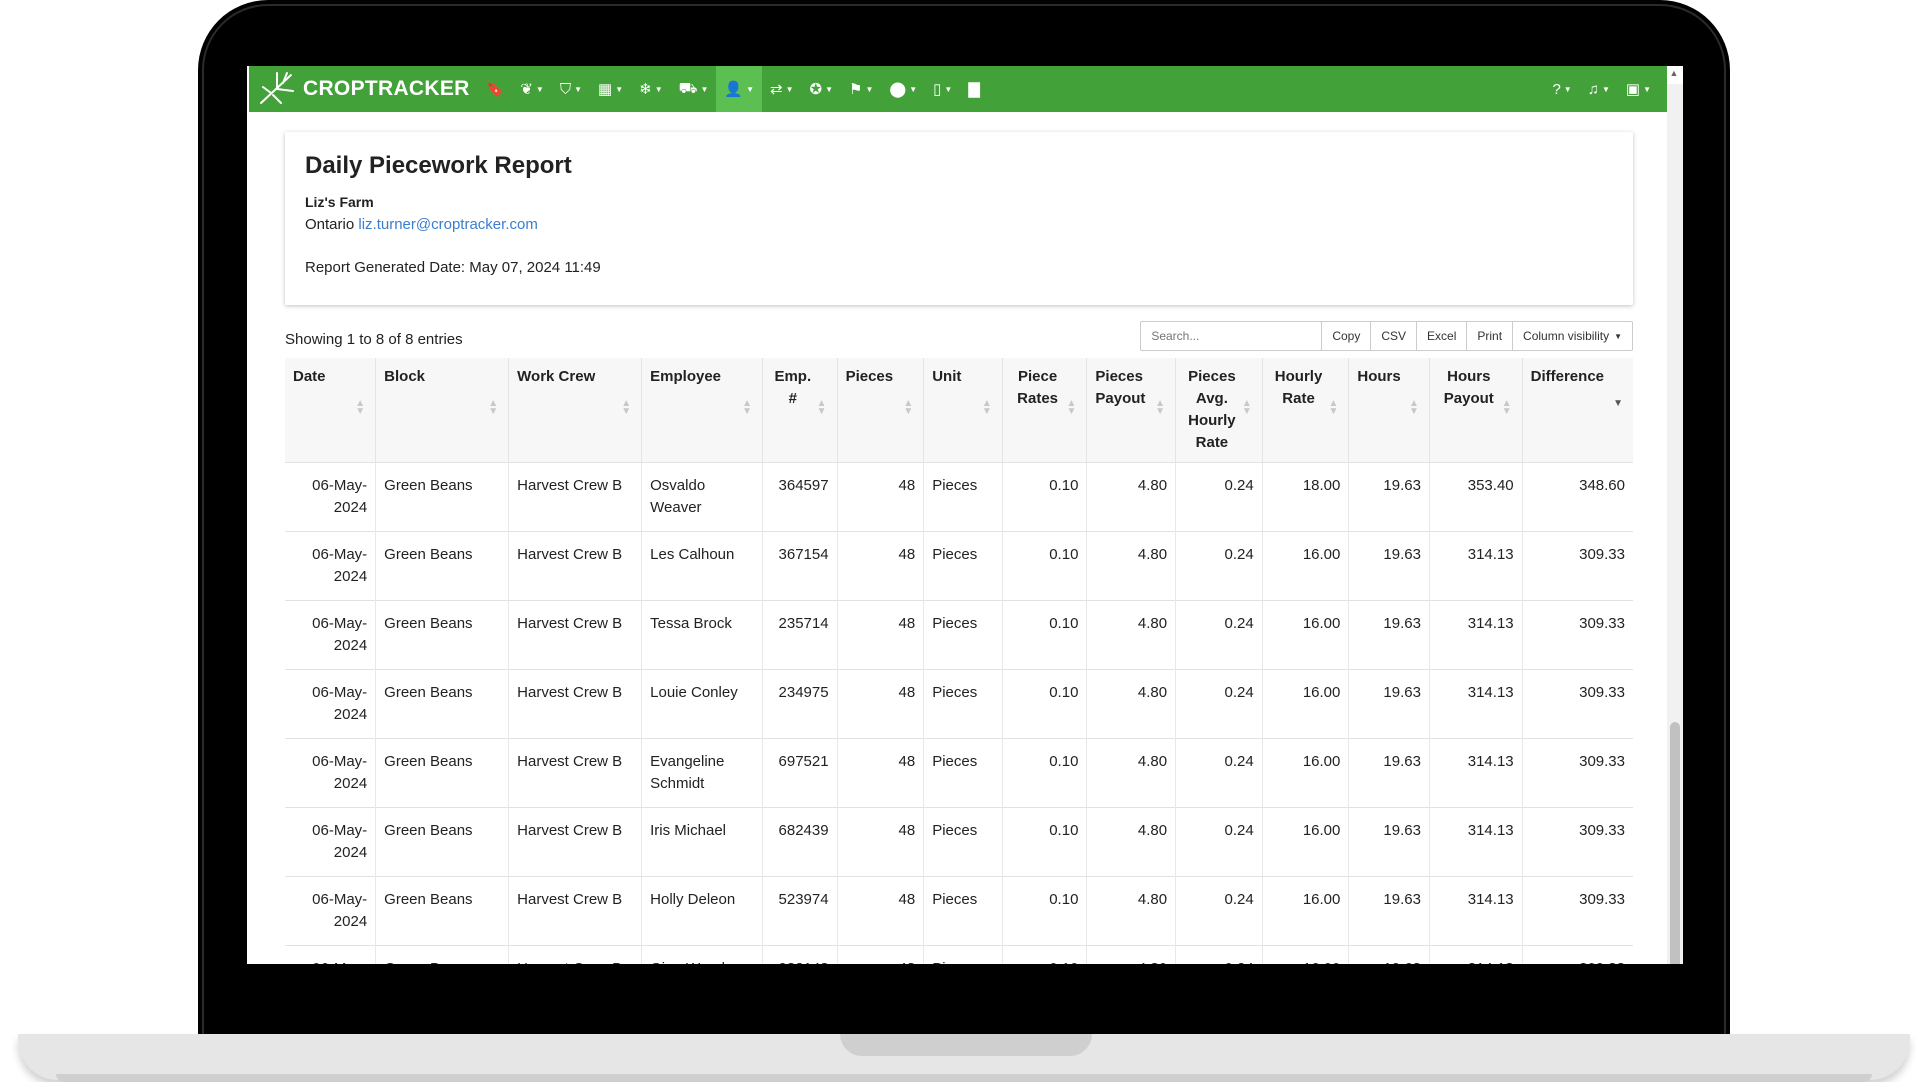 The height and width of the screenshot is (1082, 1920). What do you see at coordinates (963, 410) in the screenshot?
I see `column-header-unit: Unit ▲ ▼` at bounding box center [963, 410].